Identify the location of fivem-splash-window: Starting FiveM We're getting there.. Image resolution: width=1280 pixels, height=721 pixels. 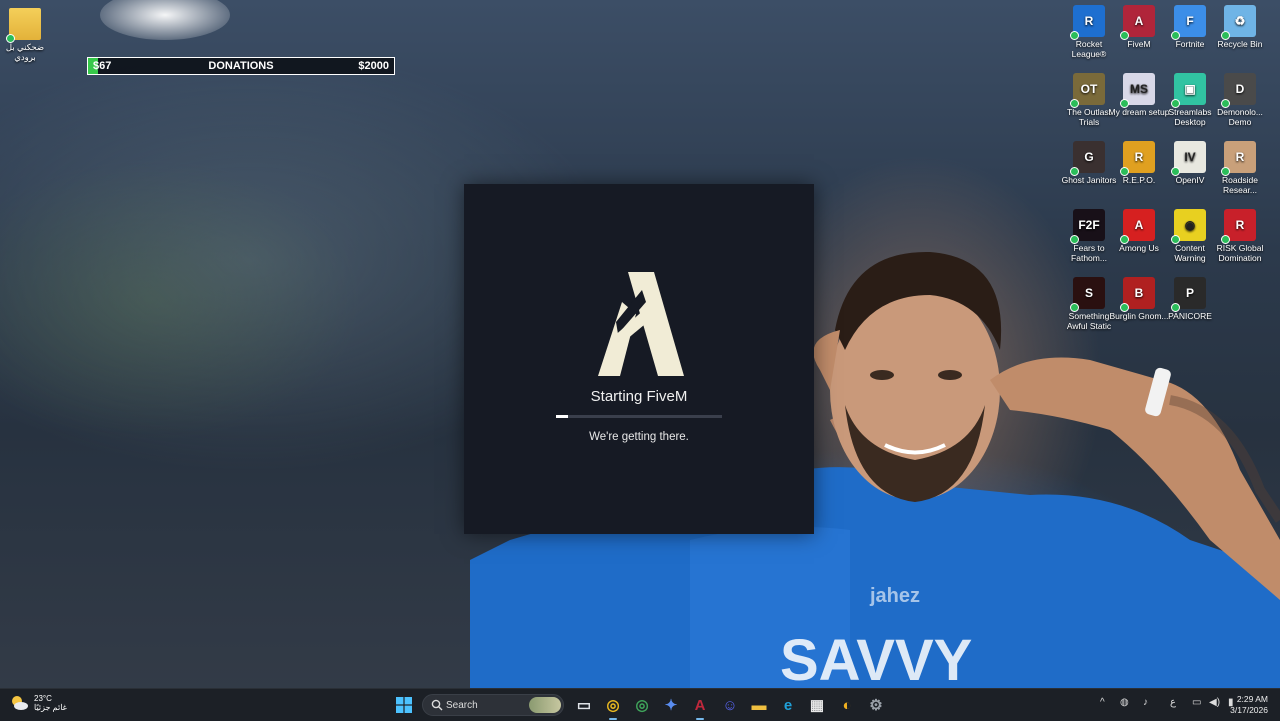
(639, 359).